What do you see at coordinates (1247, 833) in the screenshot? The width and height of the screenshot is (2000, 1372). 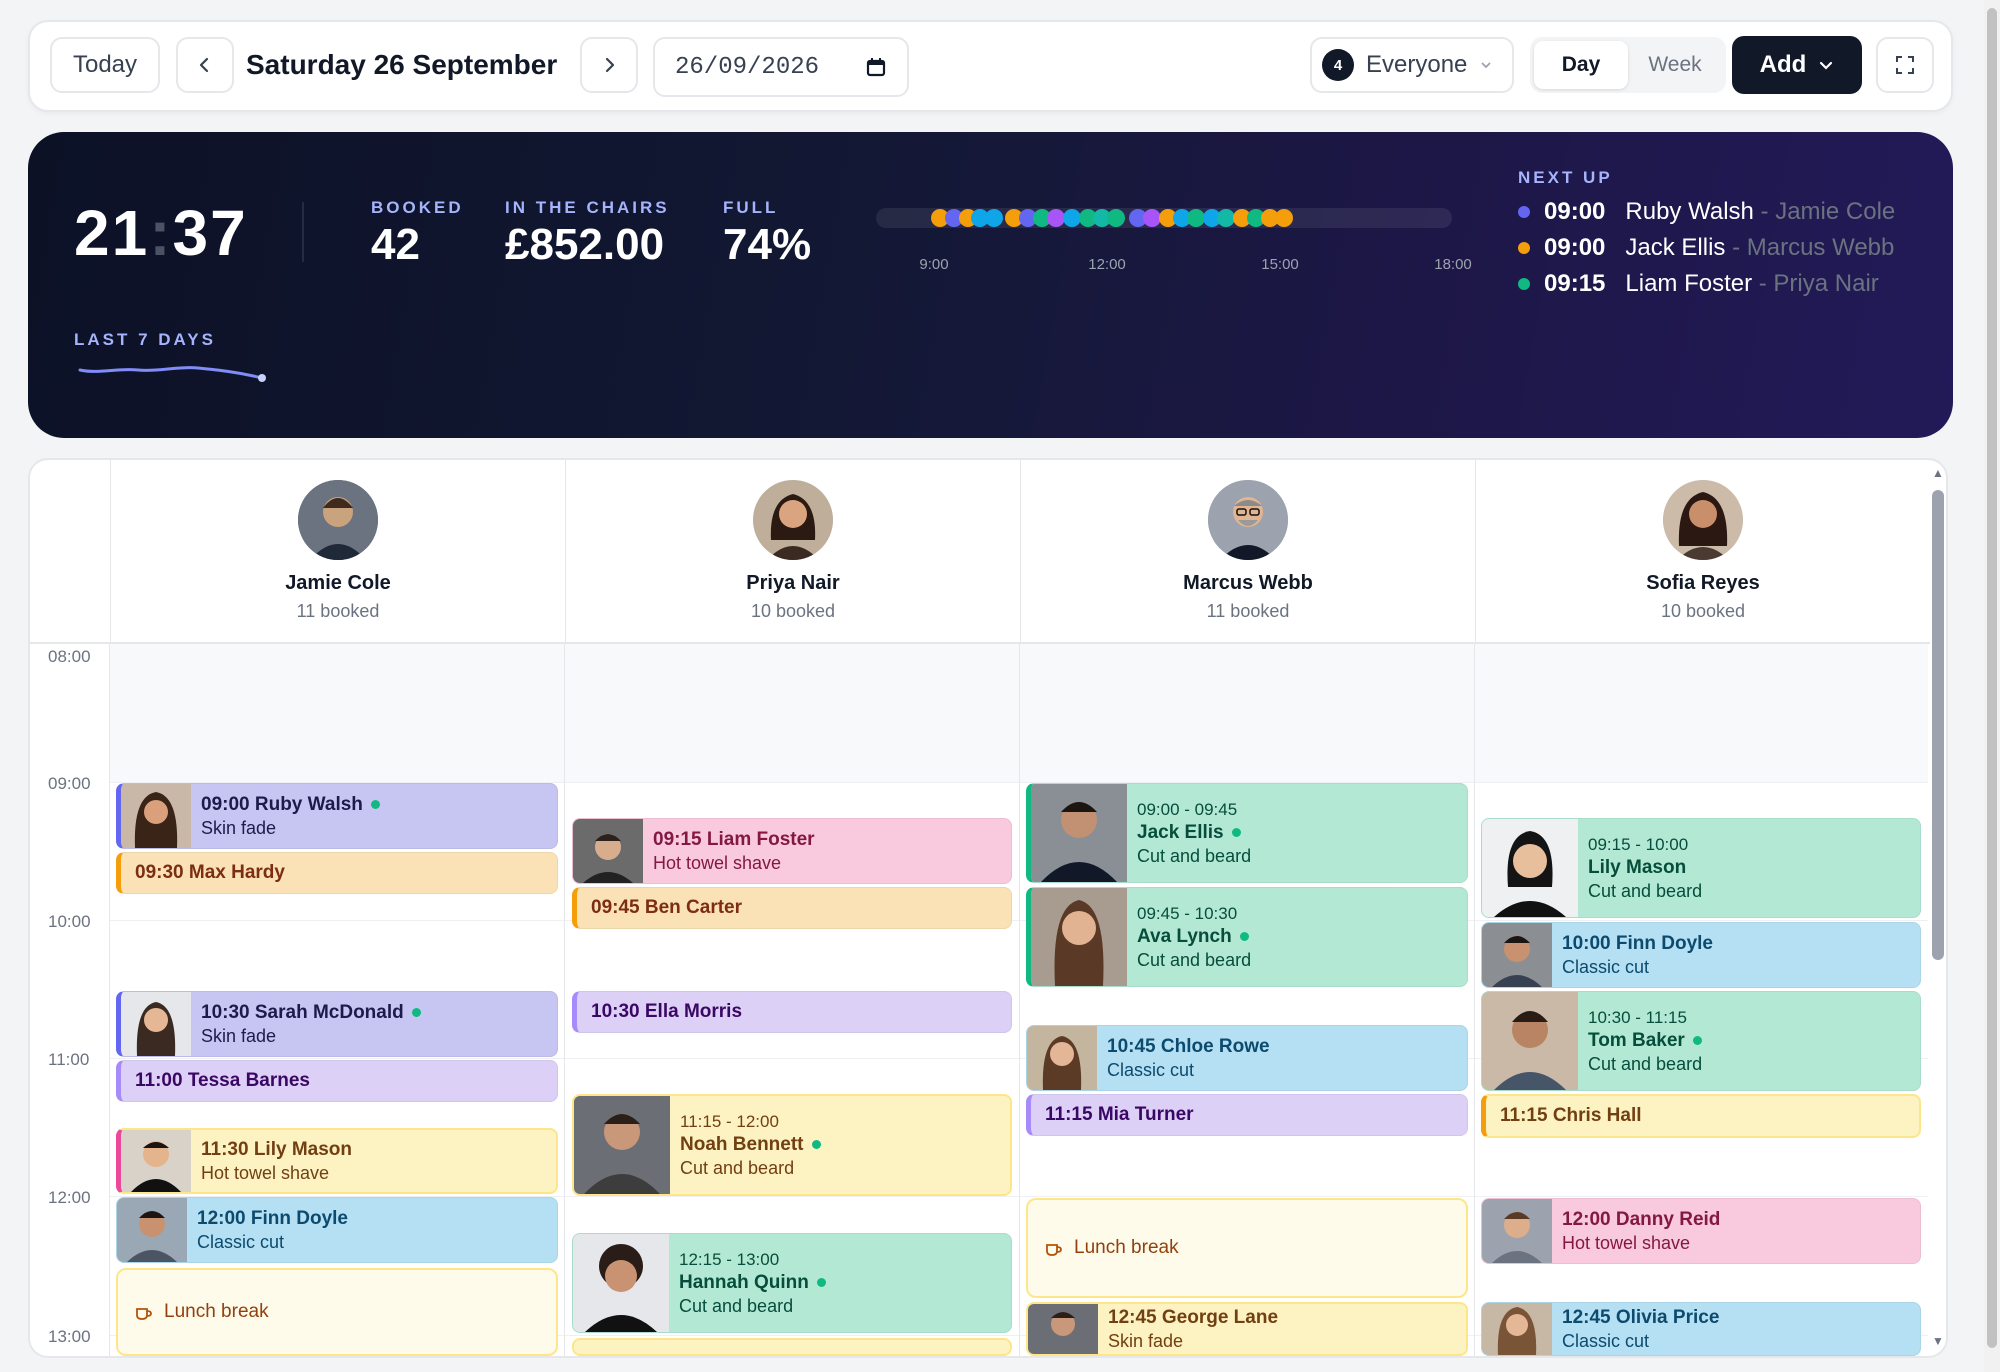 I see `appointment-card: 09:00 - 09:45 Jack Ellis Cut and beard` at bounding box center [1247, 833].